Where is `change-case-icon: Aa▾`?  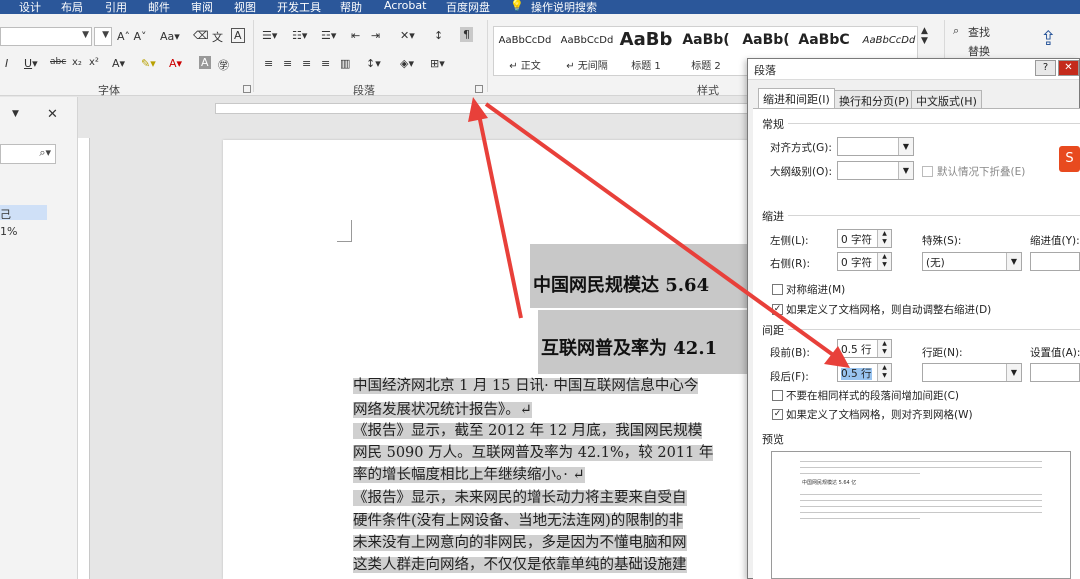
change-case-icon: Aa▾ is located at coordinates (170, 36).